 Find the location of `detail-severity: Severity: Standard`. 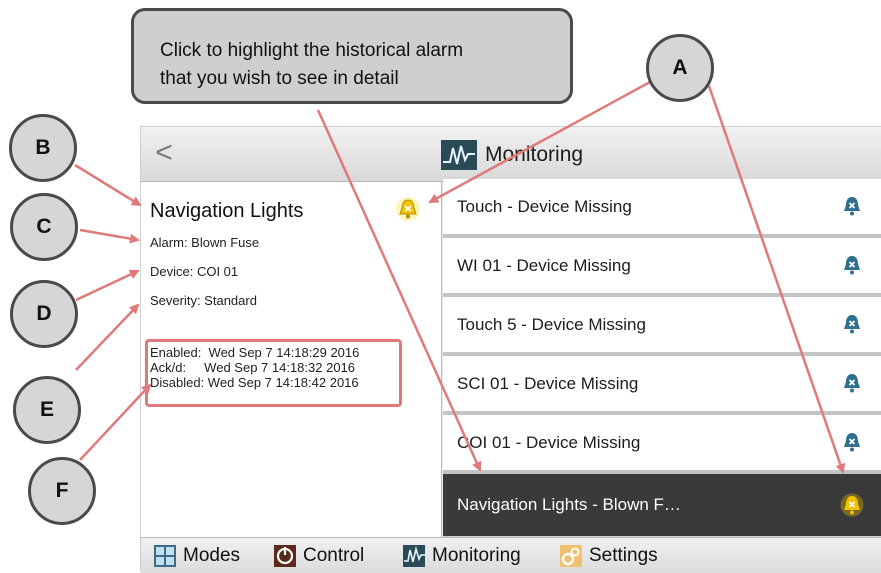

detail-severity: Severity: Standard is located at coordinates (203, 300).